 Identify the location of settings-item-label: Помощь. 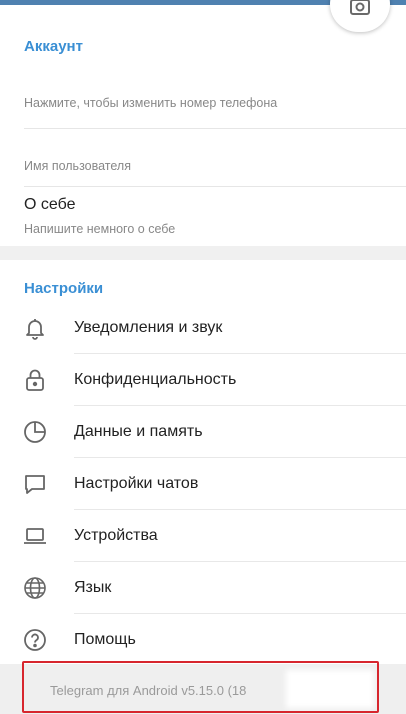
(105, 639).